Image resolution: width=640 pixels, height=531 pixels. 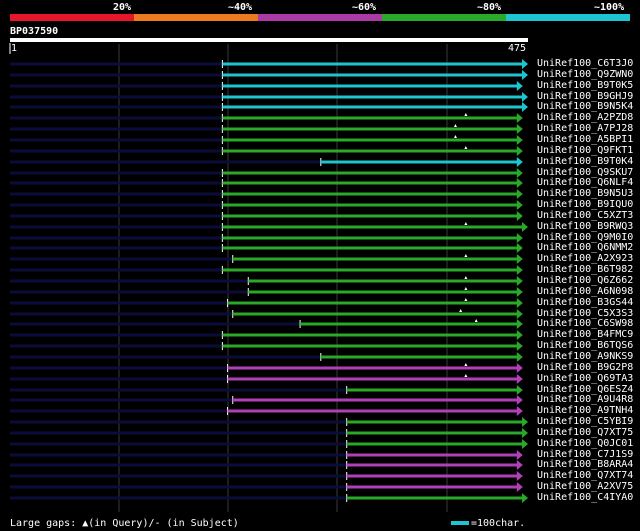 I want to click on hit-label: UniRef100_Q7XT75, so click(x=585, y=432).